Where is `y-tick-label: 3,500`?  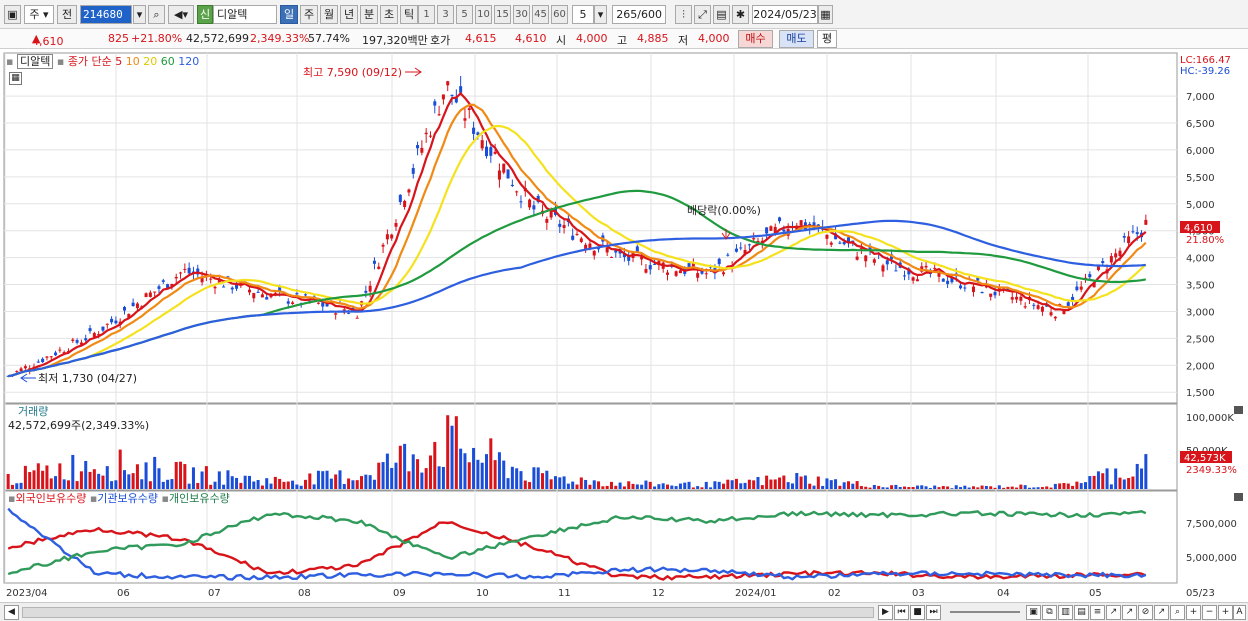
y-tick-label: 3,500 is located at coordinates (1200, 286).